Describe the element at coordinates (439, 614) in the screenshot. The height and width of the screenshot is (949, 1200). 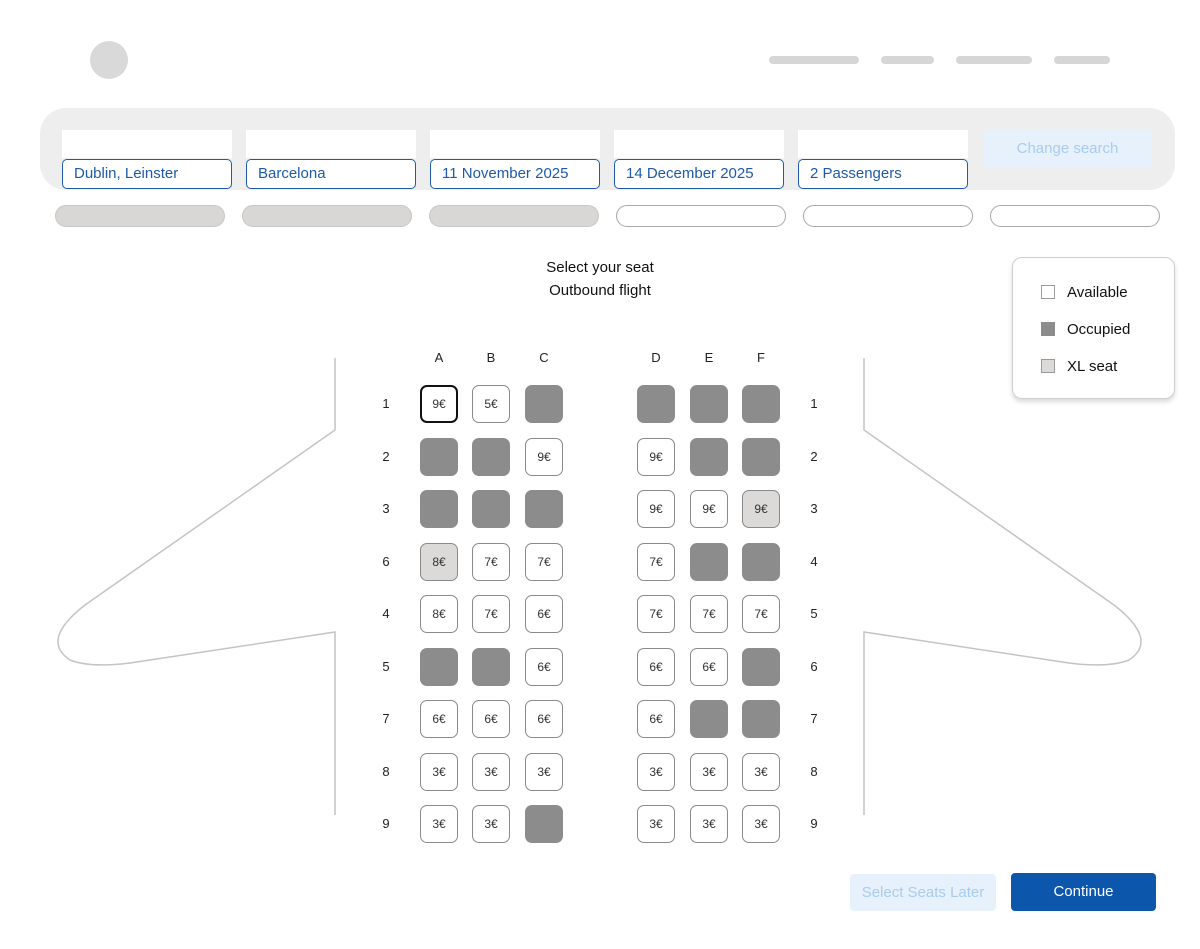
I see `seat-4-a: 8€` at that location.